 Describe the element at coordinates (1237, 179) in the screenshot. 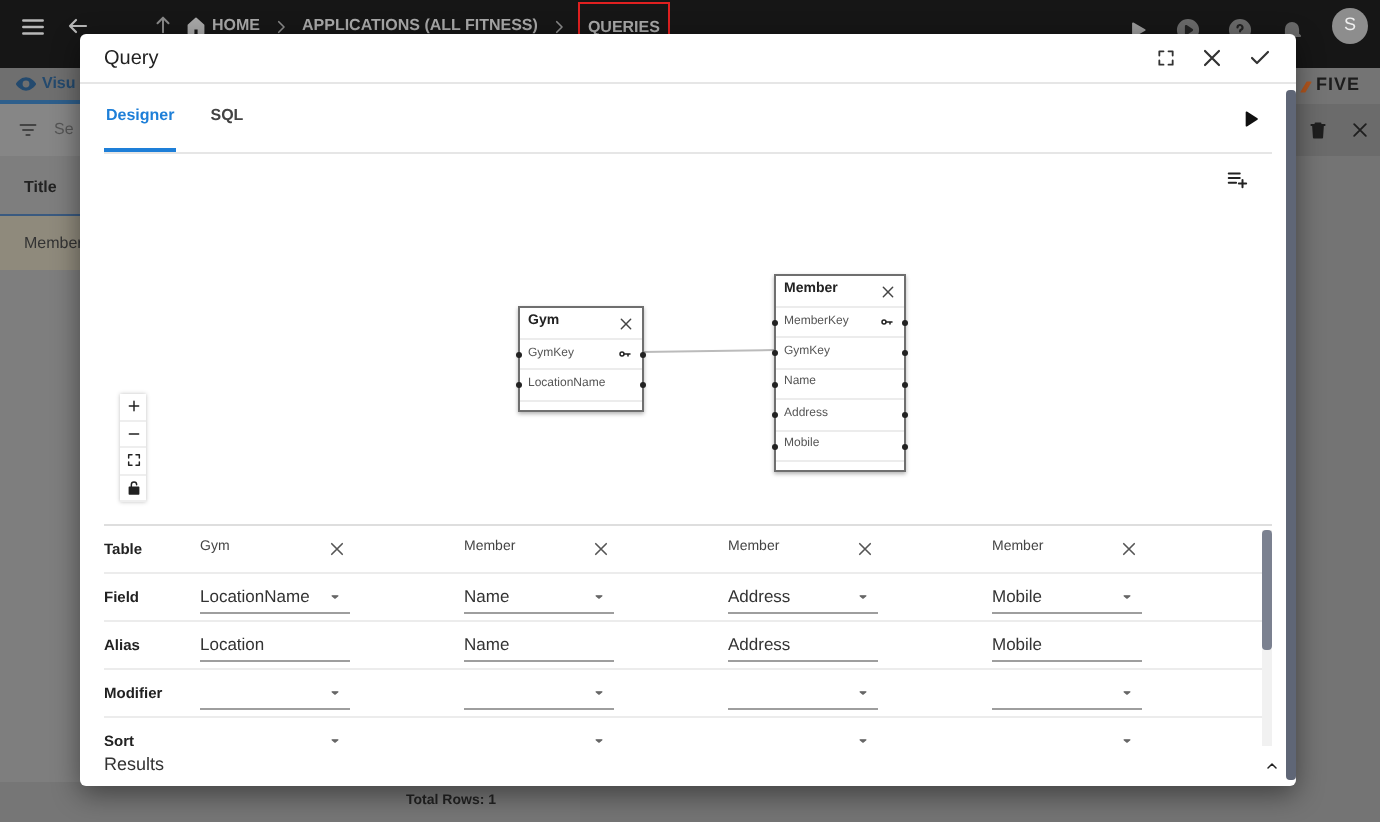

I see `add-list-icon` at that location.